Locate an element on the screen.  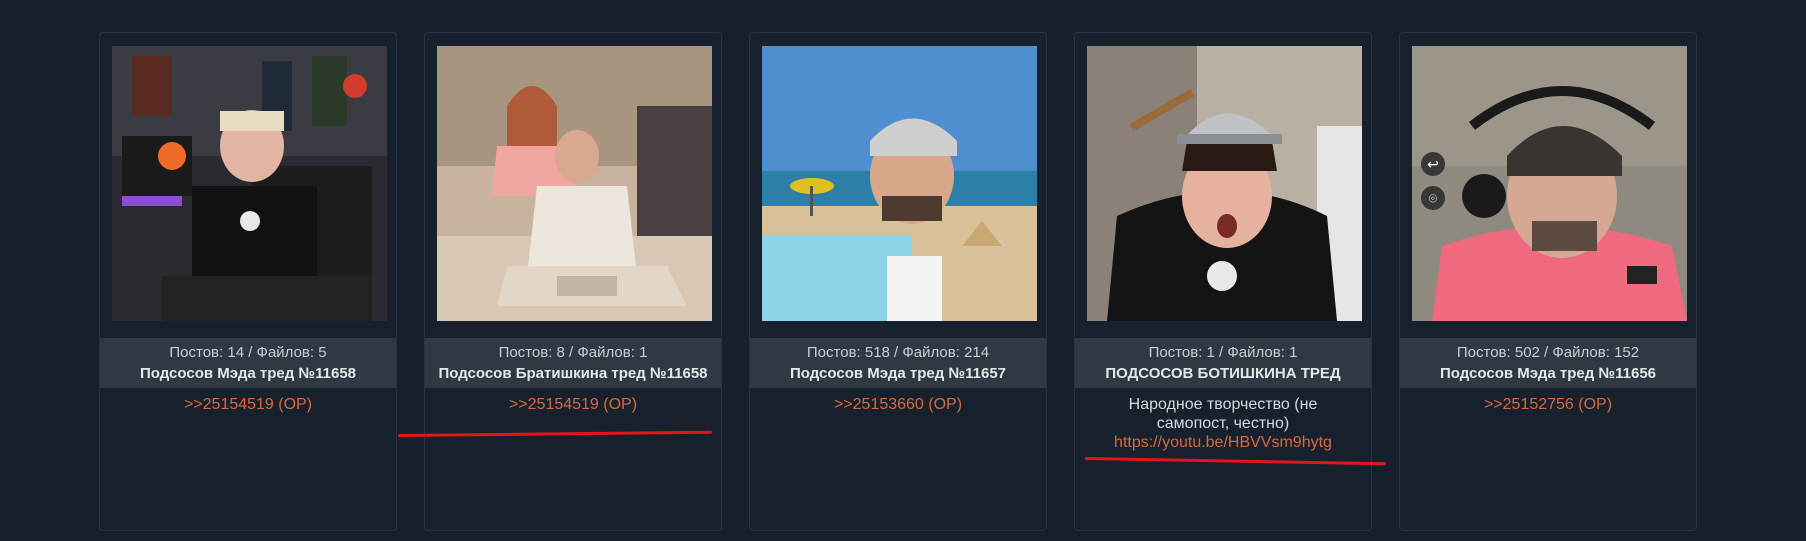
op-post-link: >>25153660 (OP) is located at coordinates (898, 404).